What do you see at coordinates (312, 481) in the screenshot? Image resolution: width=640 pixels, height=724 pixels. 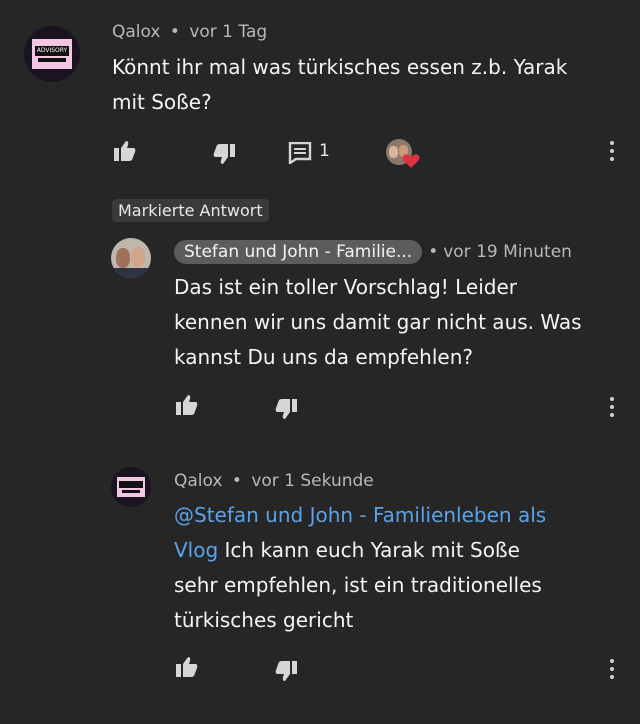 I see `reply-time: vor 1 Sekunde` at bounding box center [312, 481].